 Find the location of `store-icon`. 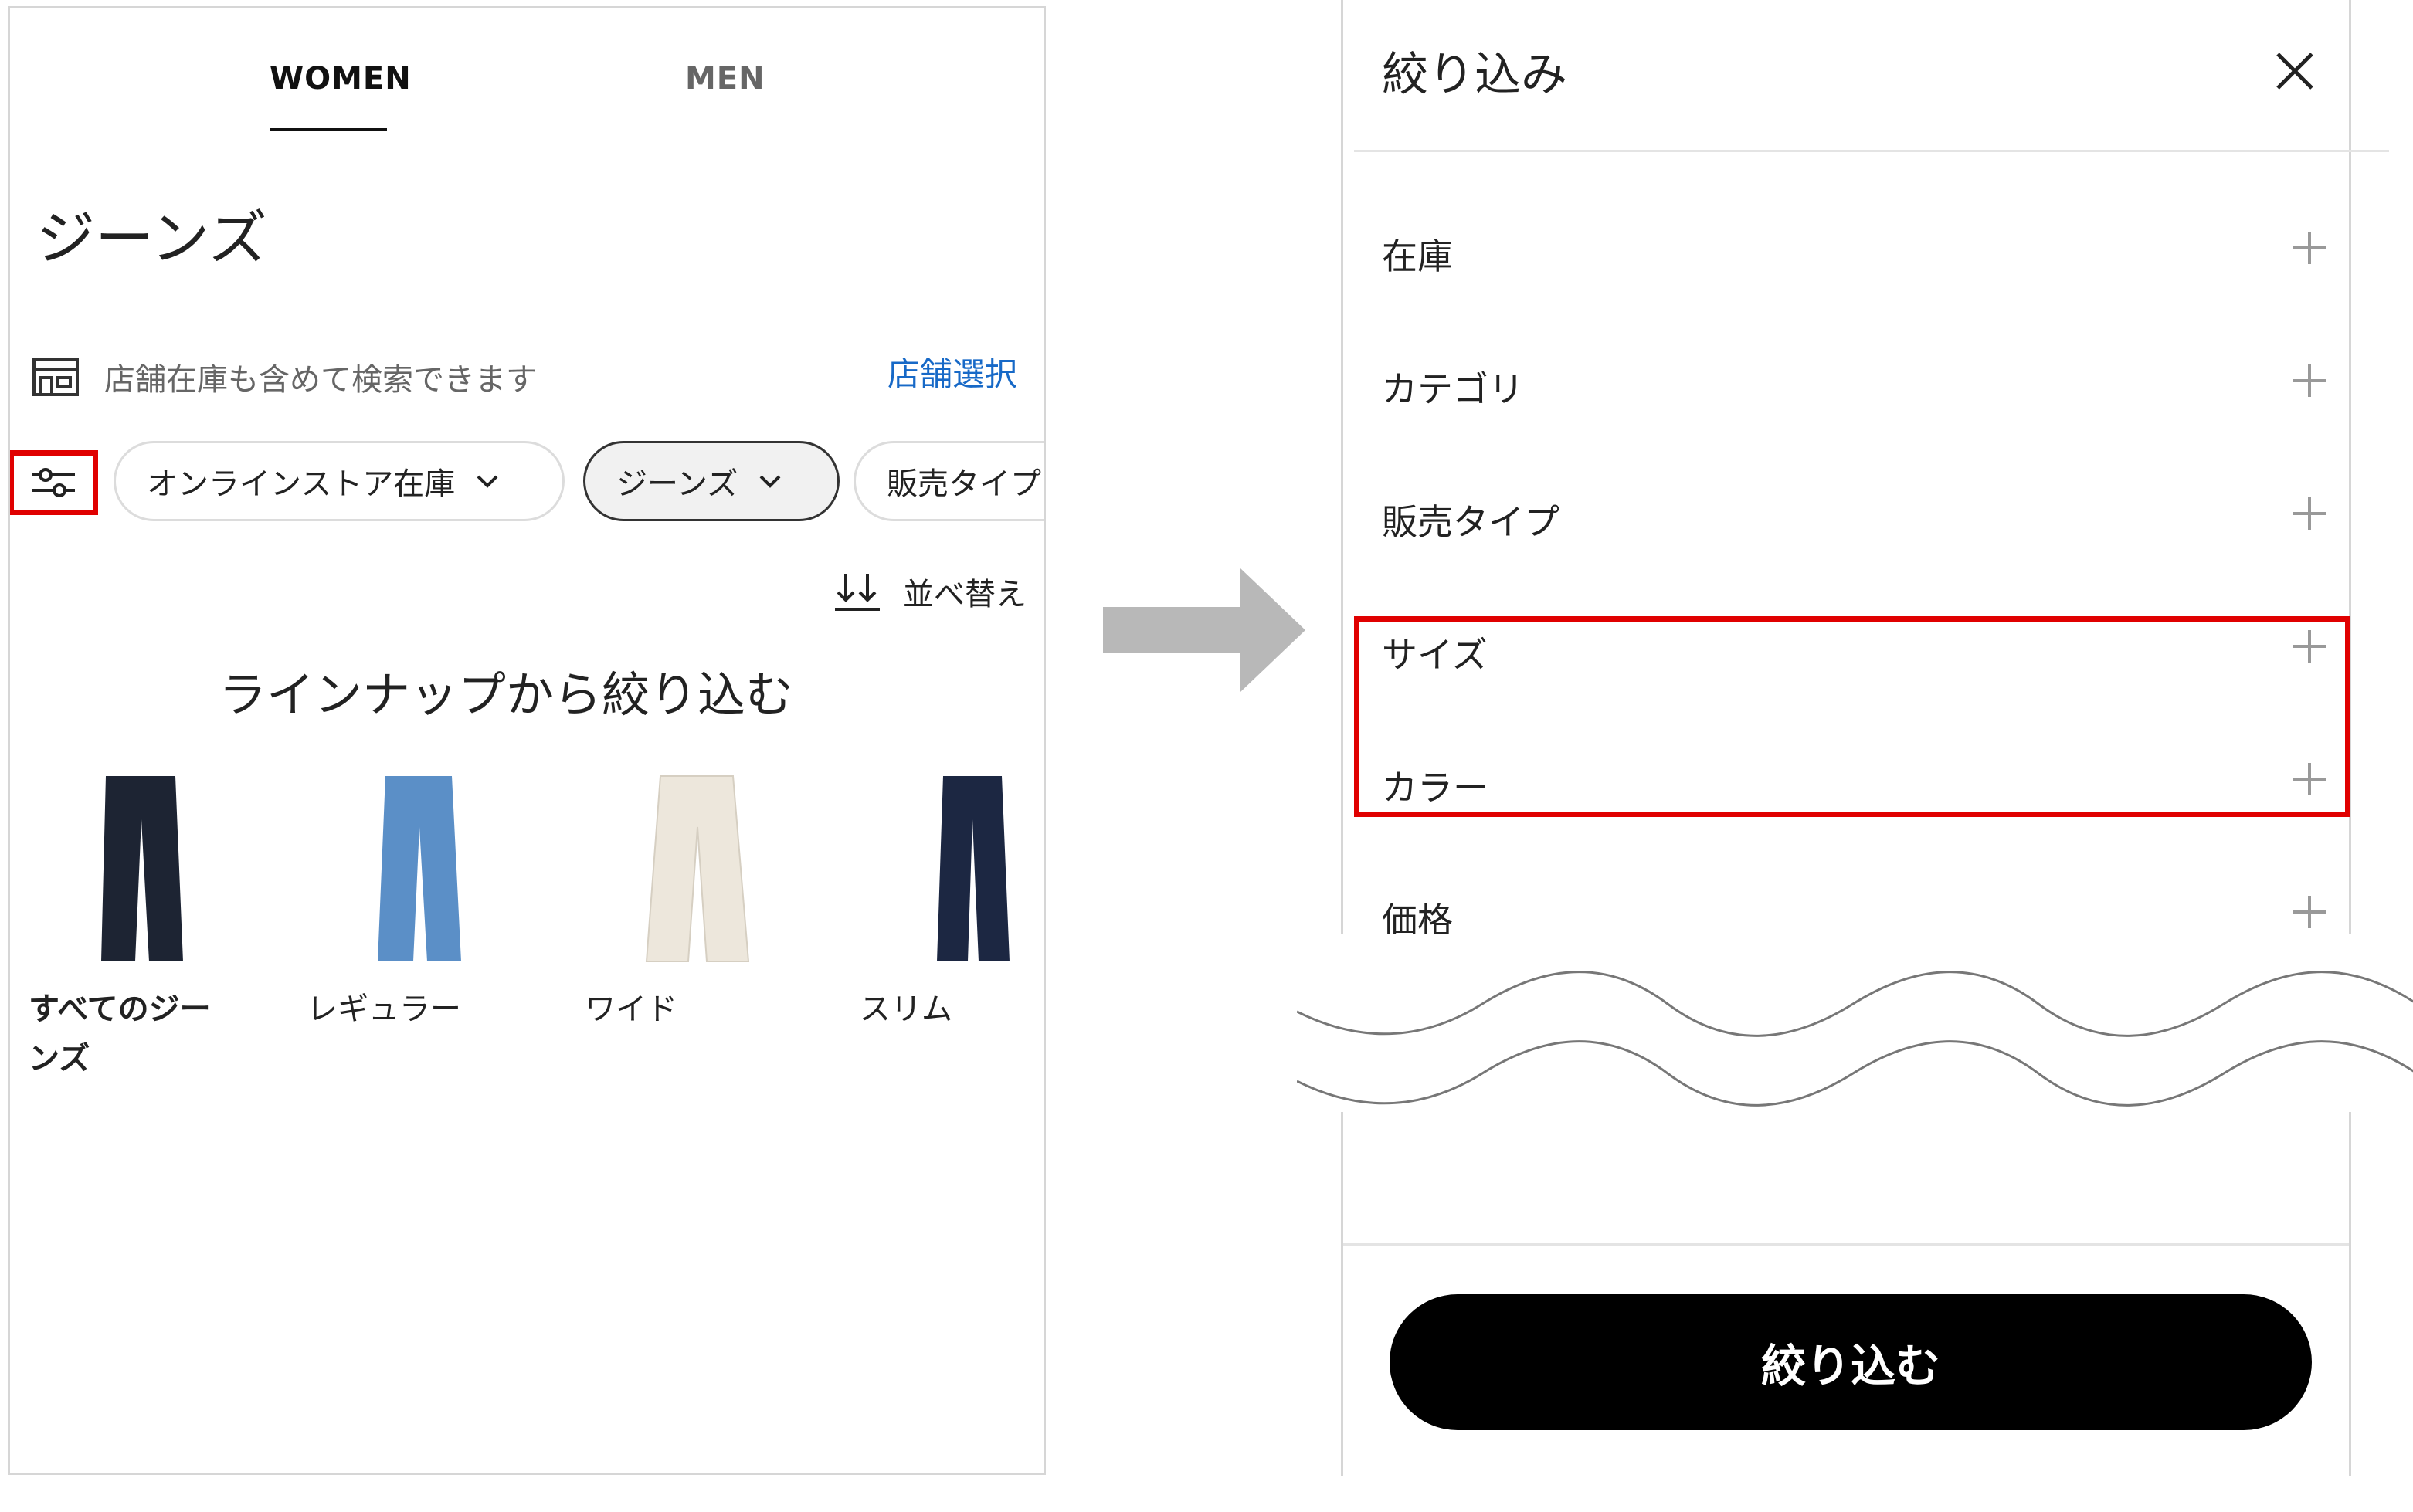

store-icon is located at coordinates (55, 377).